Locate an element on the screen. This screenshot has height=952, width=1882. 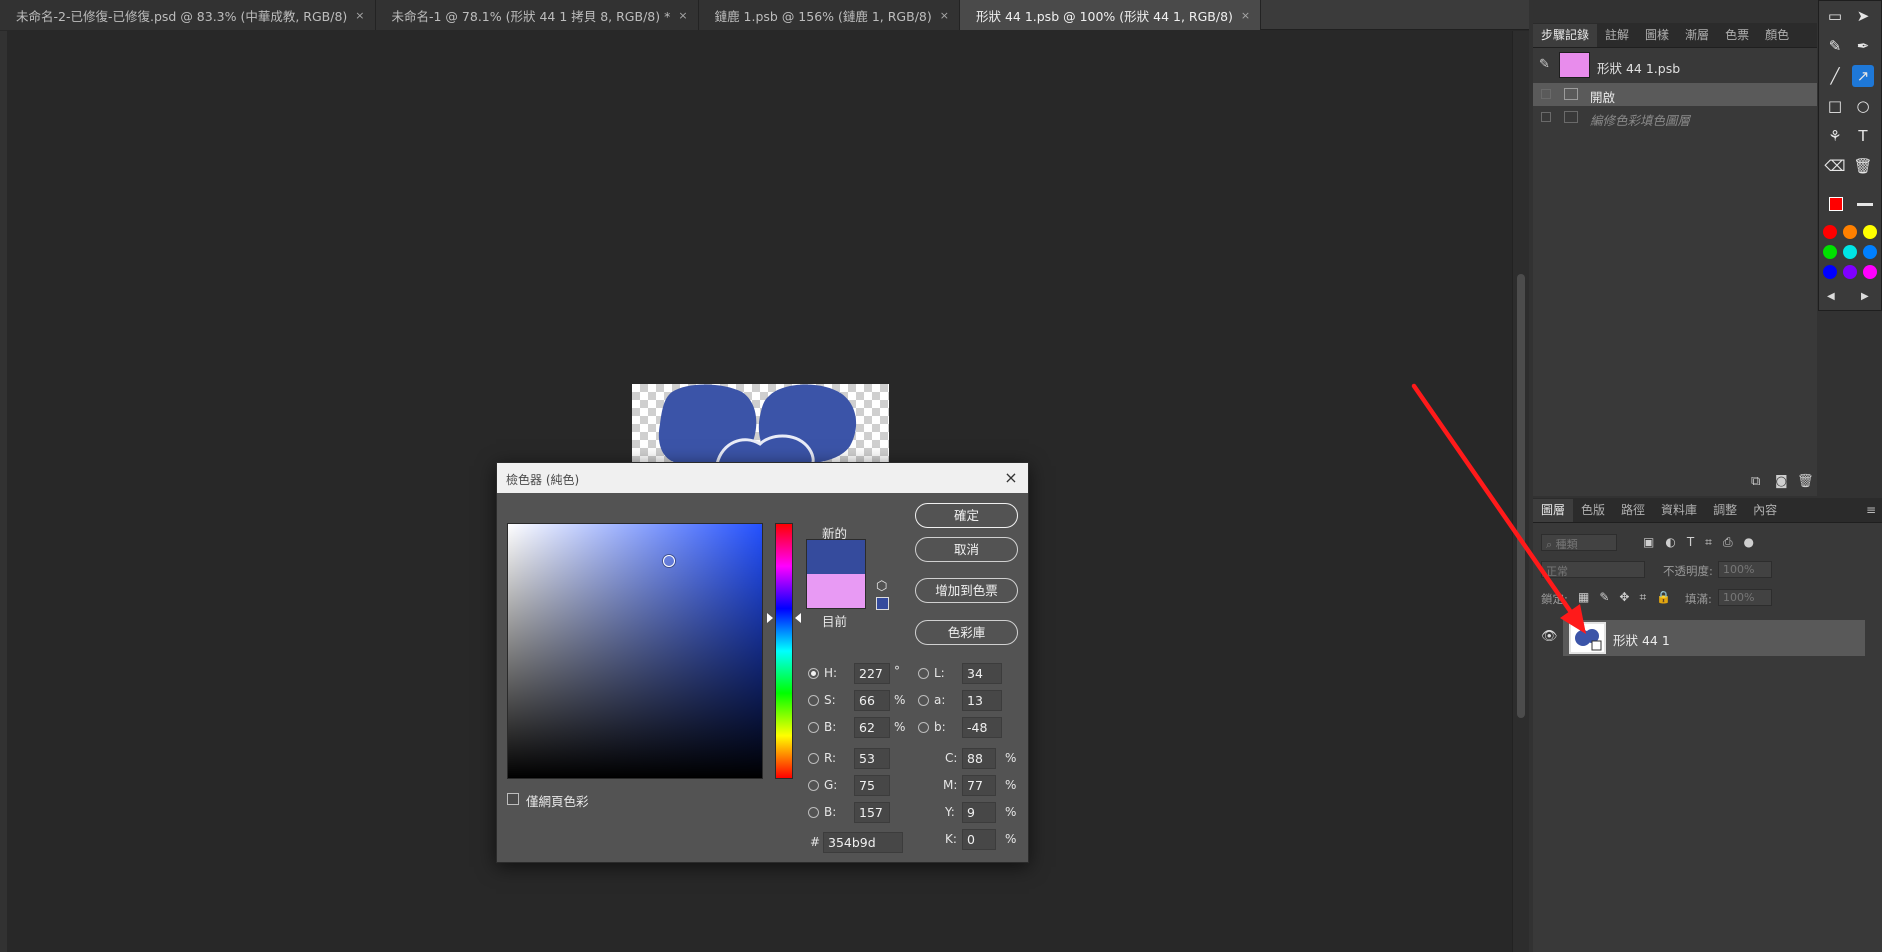
radio-lab-l is located at coordinates (923, 673).